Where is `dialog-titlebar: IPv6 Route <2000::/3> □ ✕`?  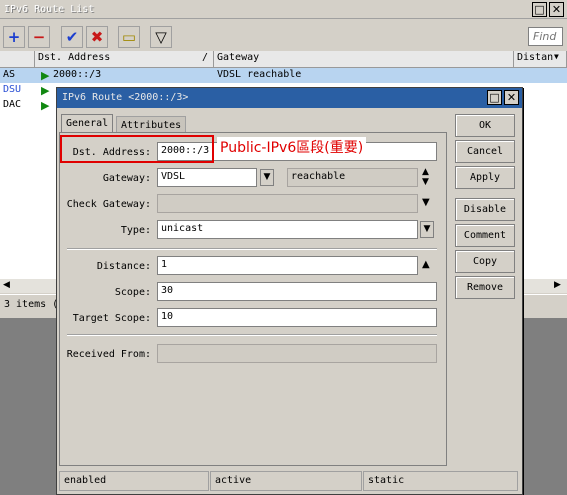
dialog-titlebar: IPv6 Route <2000::/3> □ ✕ is located at coordinates (289, 98).